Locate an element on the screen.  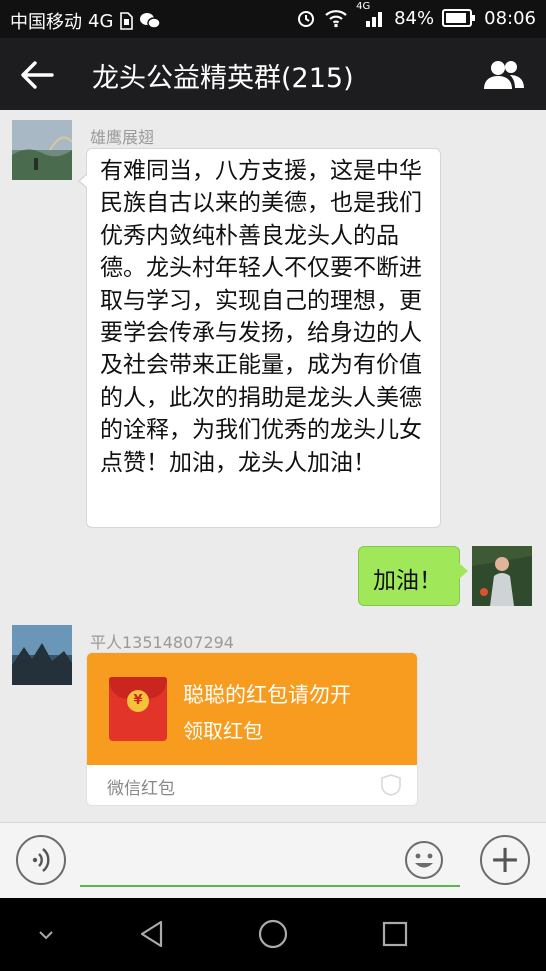
my-message-bubble: 加油！ is located at coordinates (413, 576).